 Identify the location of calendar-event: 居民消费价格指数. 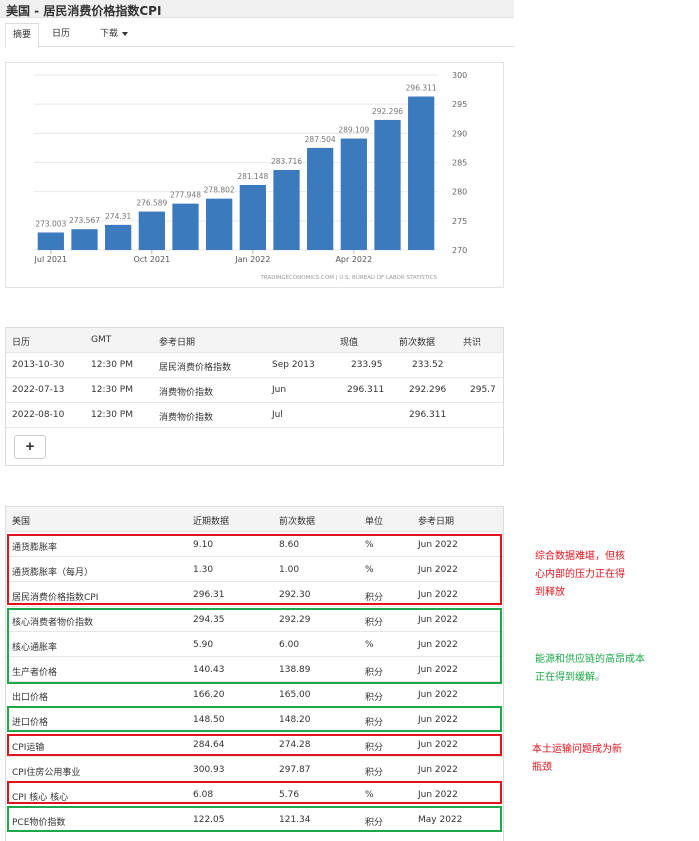
(195, 366).